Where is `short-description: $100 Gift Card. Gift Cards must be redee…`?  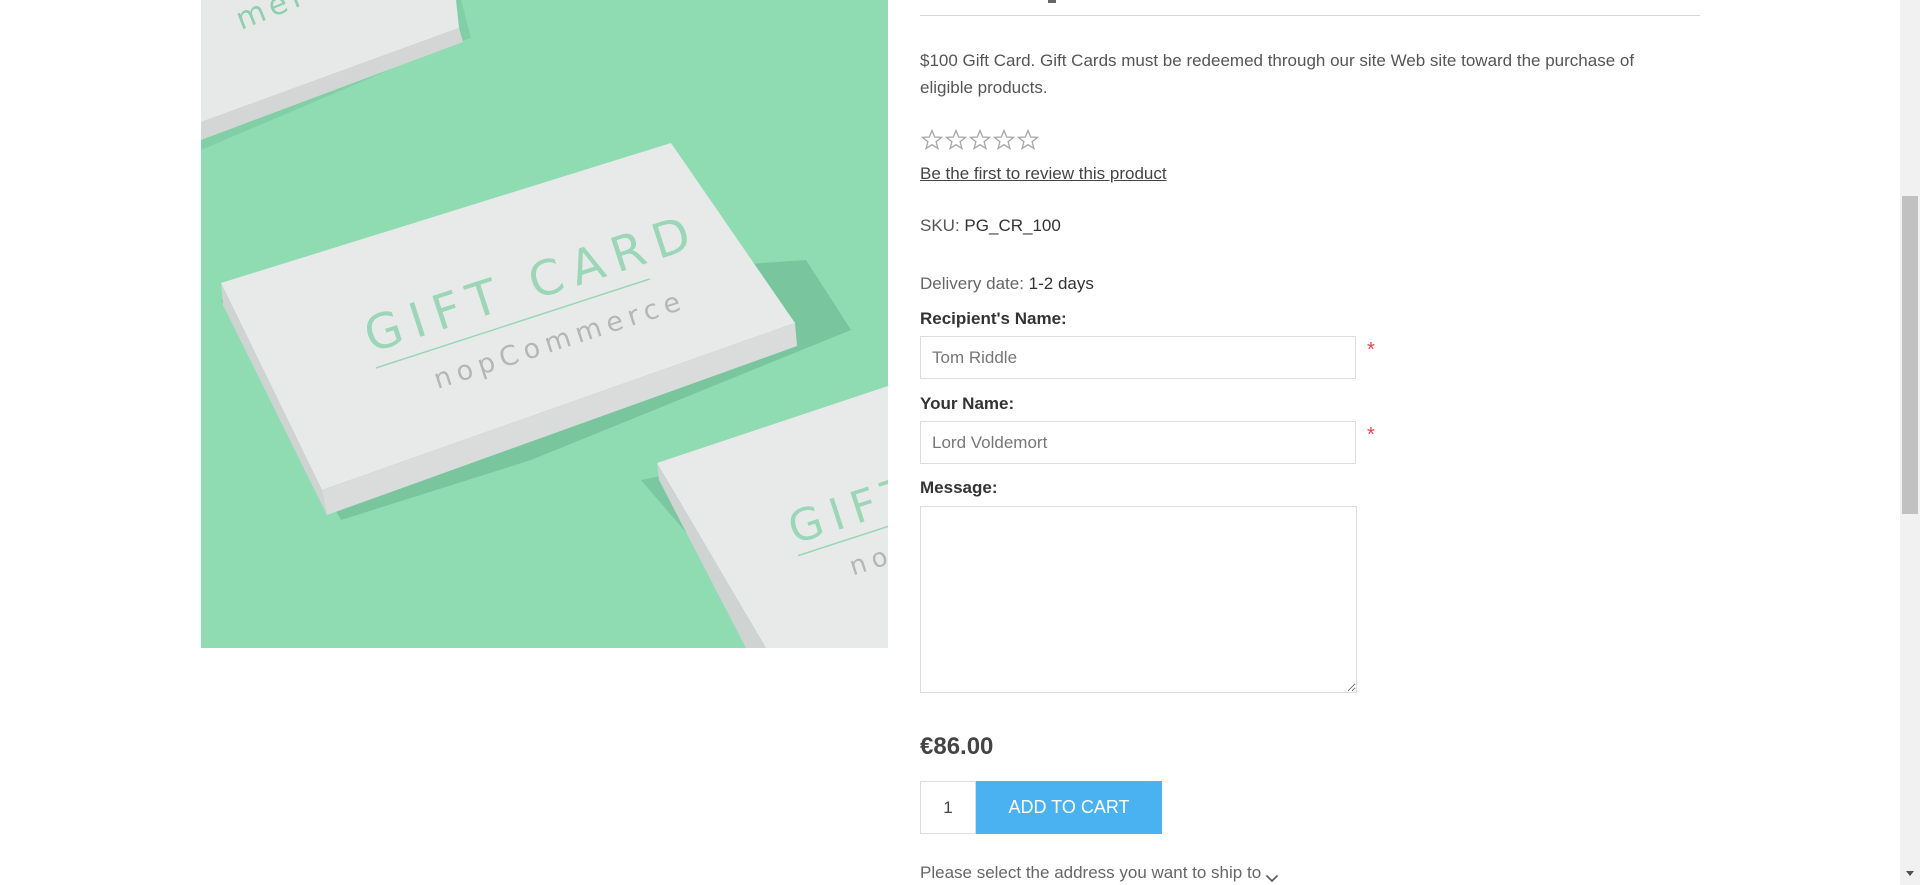 short-description: $100 Gift Card. Gift Cards must be redee… is located at coordinates (1277, 74).